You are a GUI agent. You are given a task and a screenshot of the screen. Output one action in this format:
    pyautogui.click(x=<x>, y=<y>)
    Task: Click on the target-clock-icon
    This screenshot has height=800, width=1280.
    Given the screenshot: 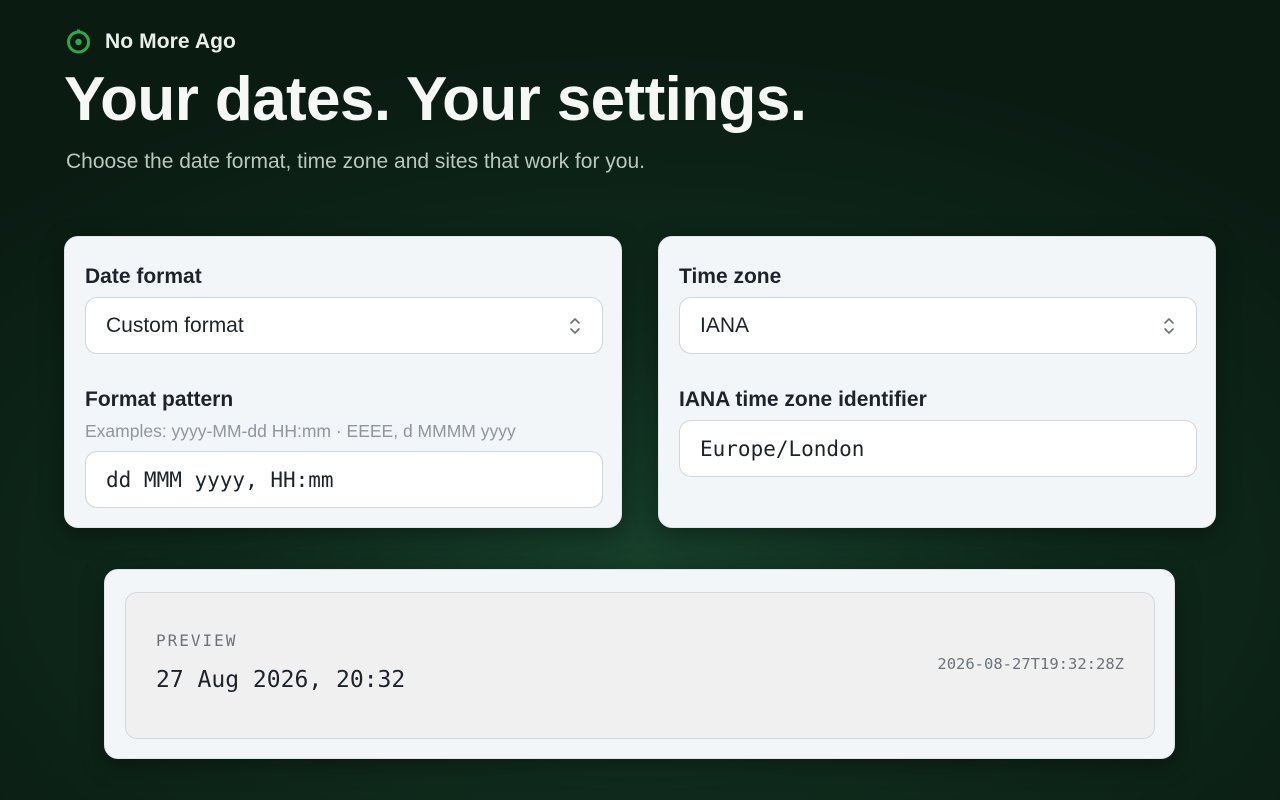 What is the action you would take?
    pyautogui.click(x=78, y=41)
    